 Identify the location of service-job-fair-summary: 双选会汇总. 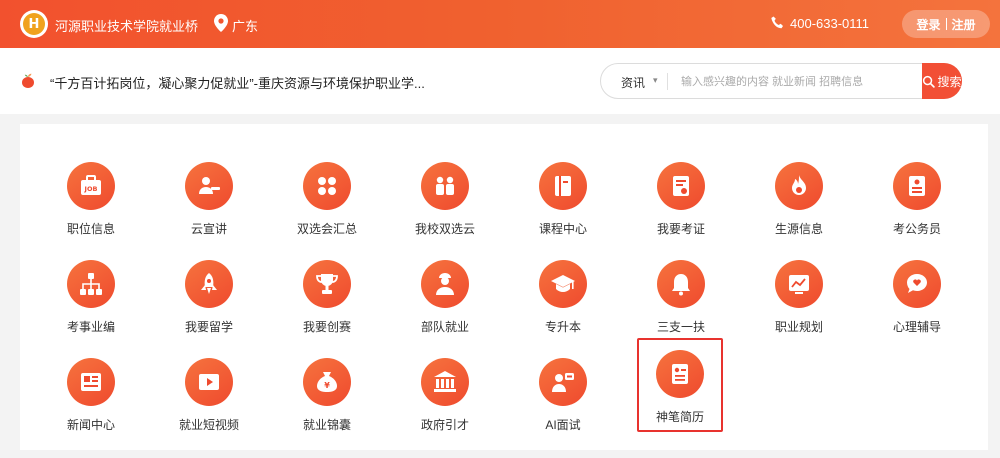
(327, 199).